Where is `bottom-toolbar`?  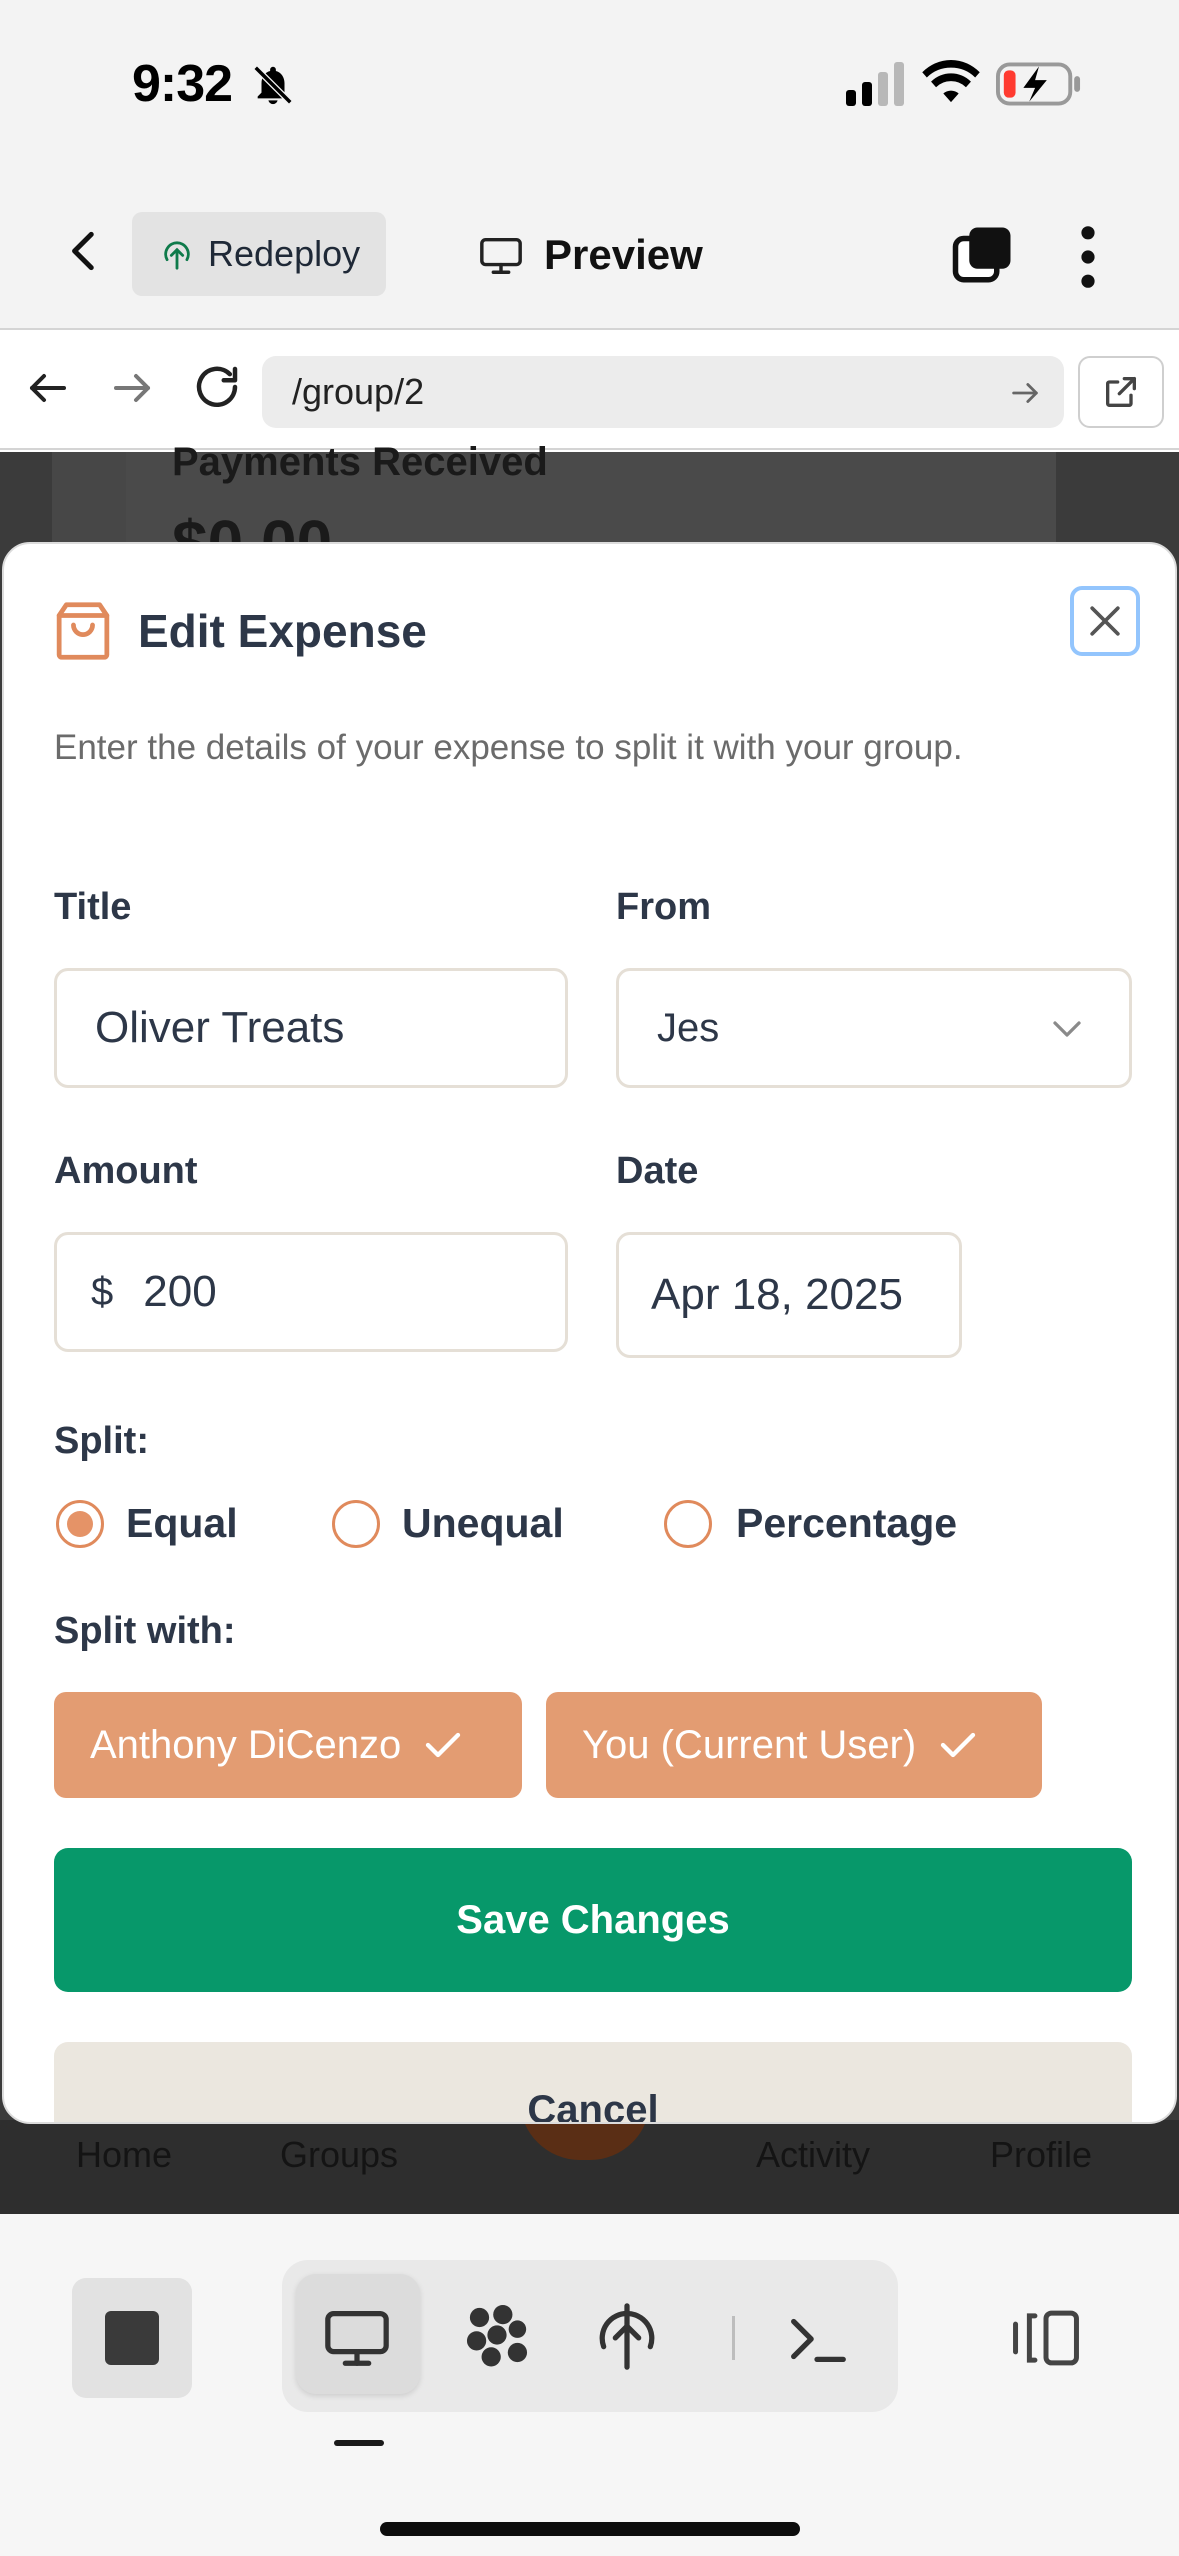
bottom-toolbar is located at coordinates (589, 2385).